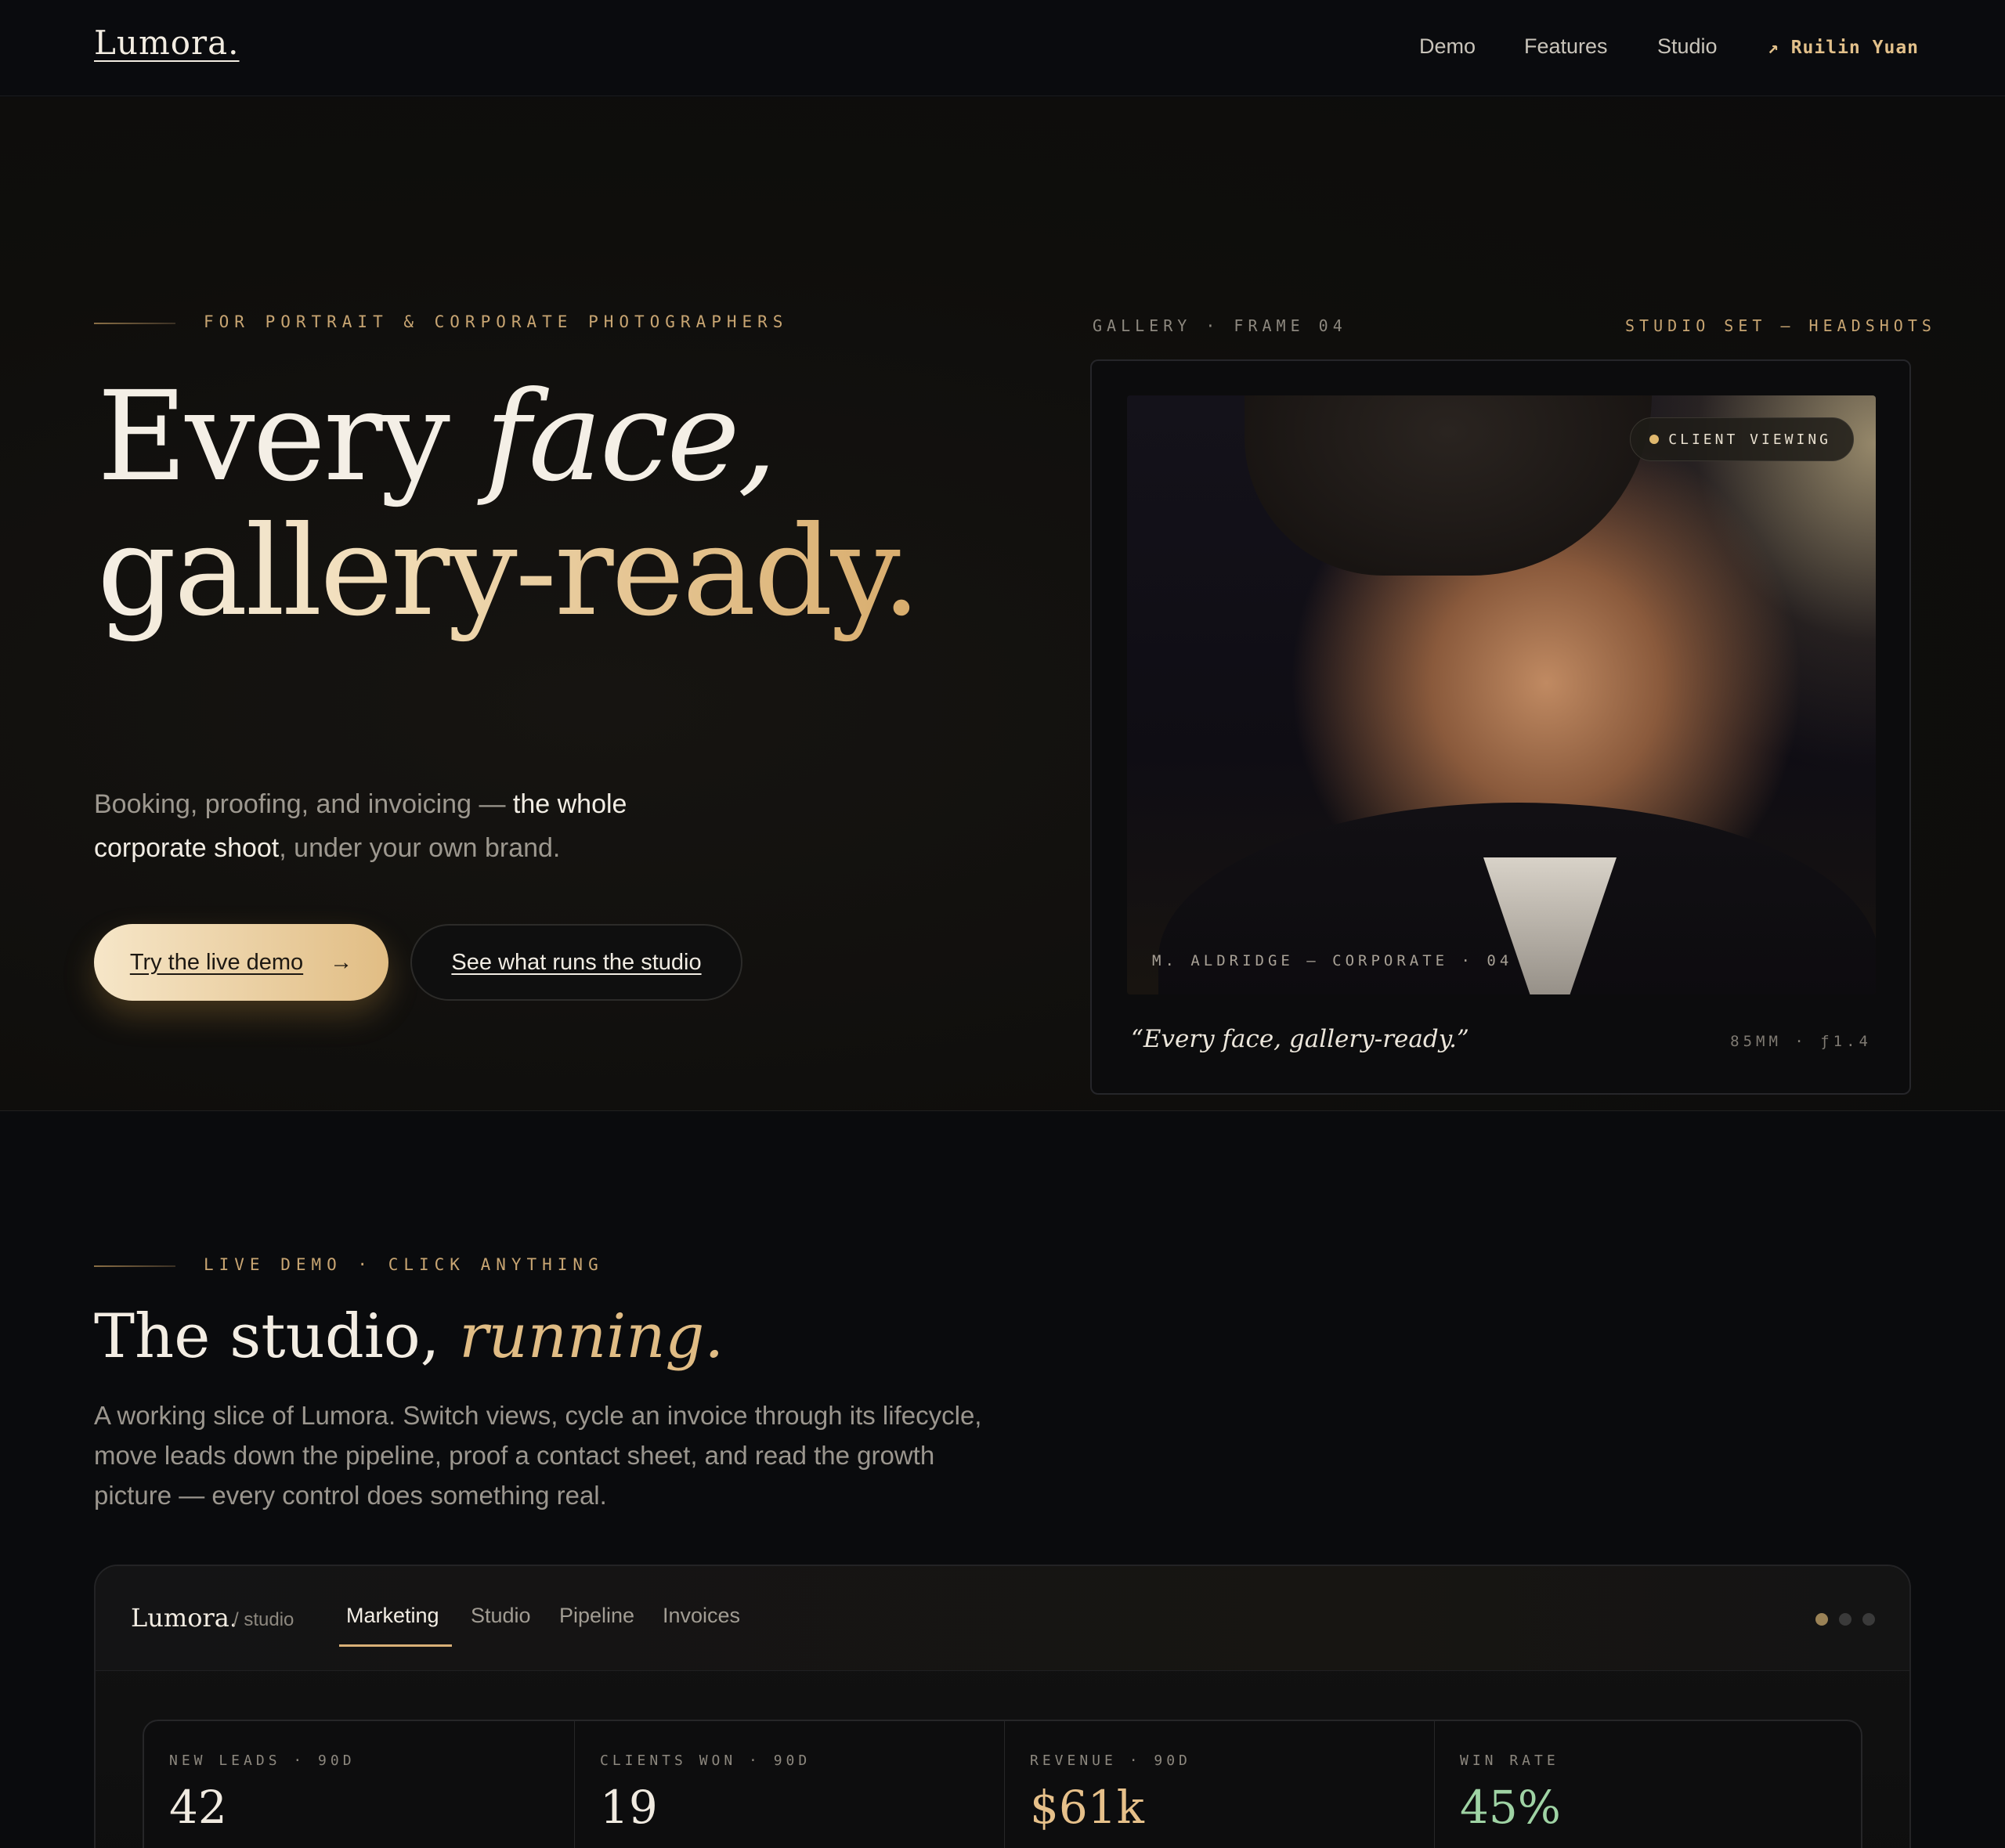 This screenshot has height=1848, width=2005. I want to click on logo: Lumora., so click(167, 42).